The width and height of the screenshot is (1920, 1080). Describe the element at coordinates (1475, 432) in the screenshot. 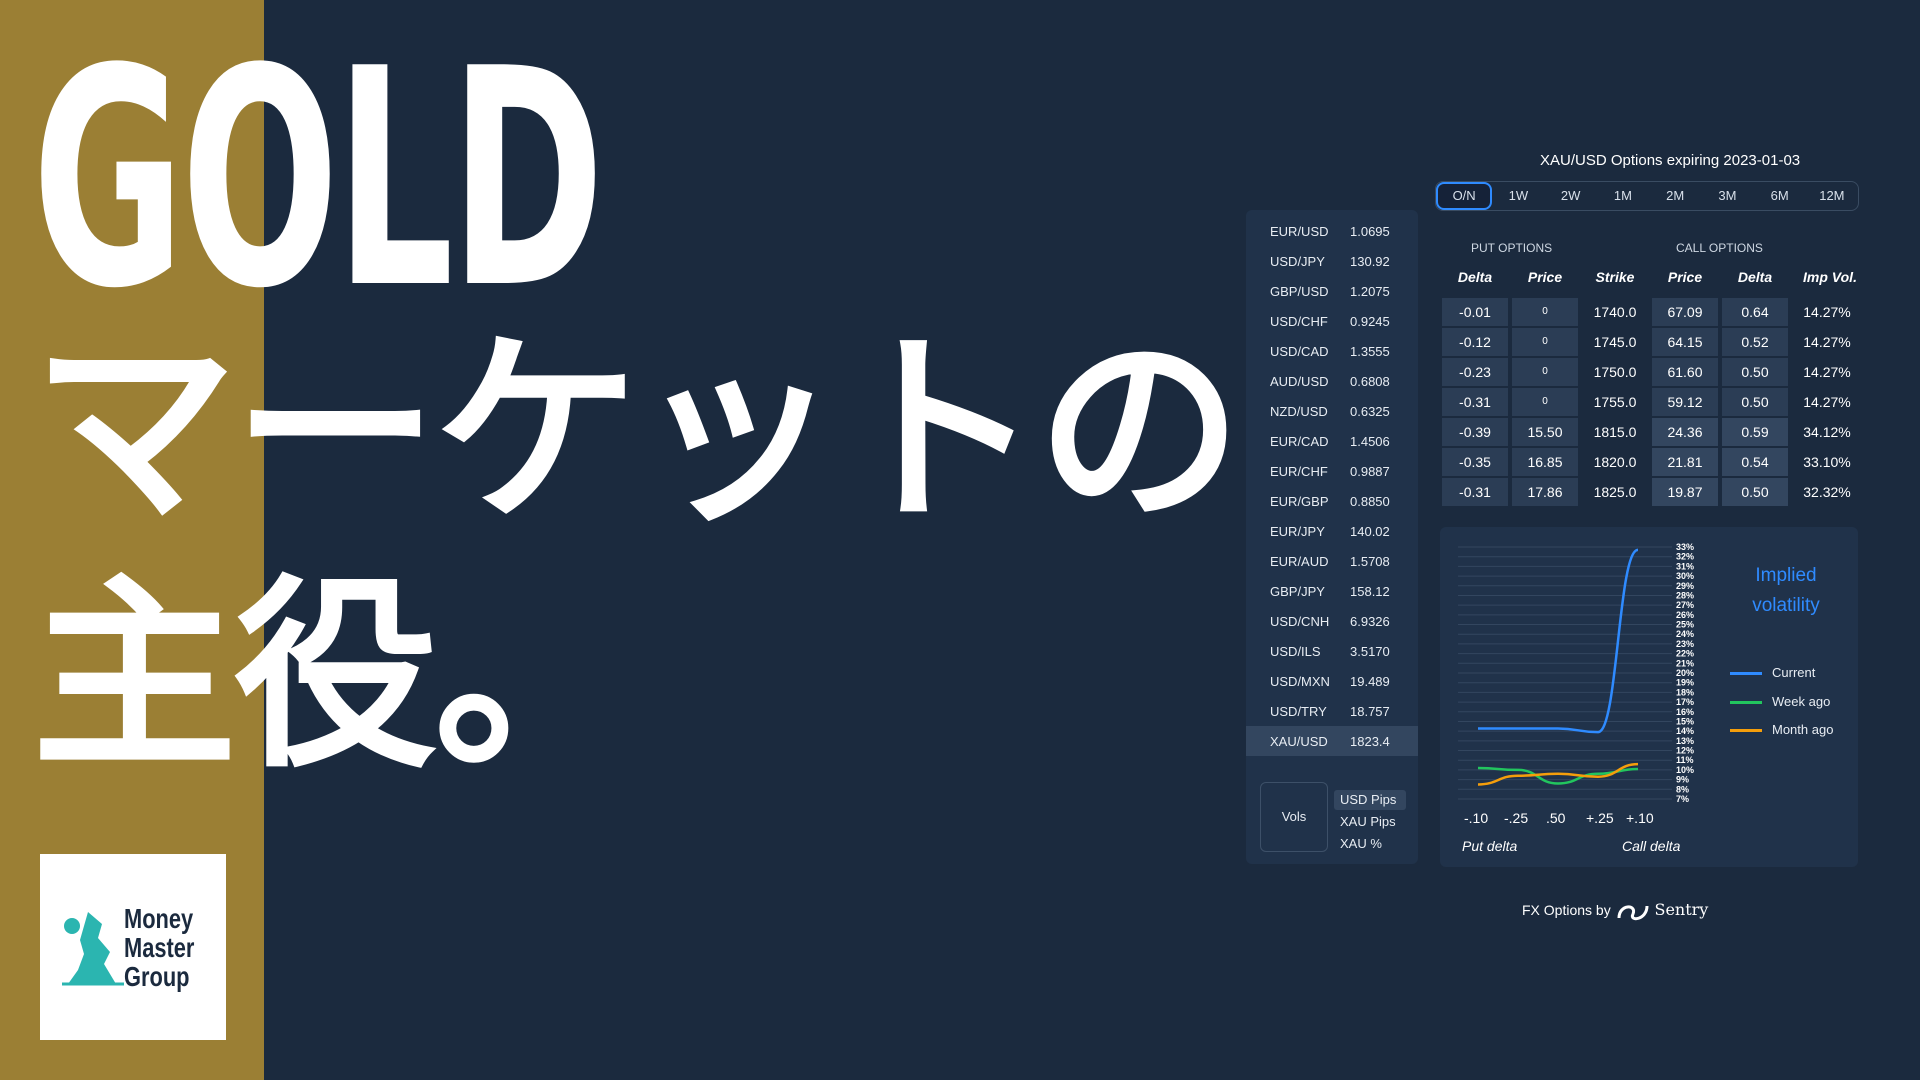

I see `option-cell-put-delta: -0.39` at that location.